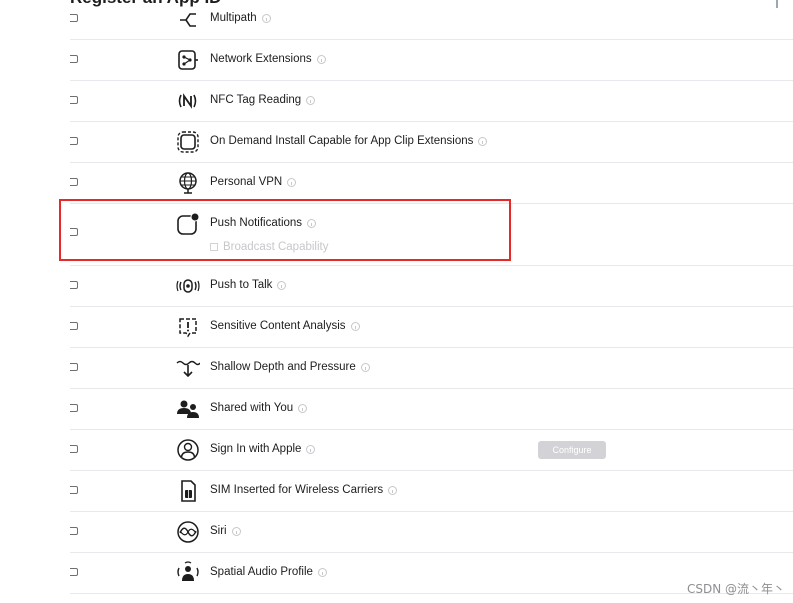 Image resolution: width=793 pixels, height=603 pixels. What do you see at coordinates (735, 589) in the screenshot?
I see `watermark: CSDN @流丶年丶` at bounding box center [735, 589].